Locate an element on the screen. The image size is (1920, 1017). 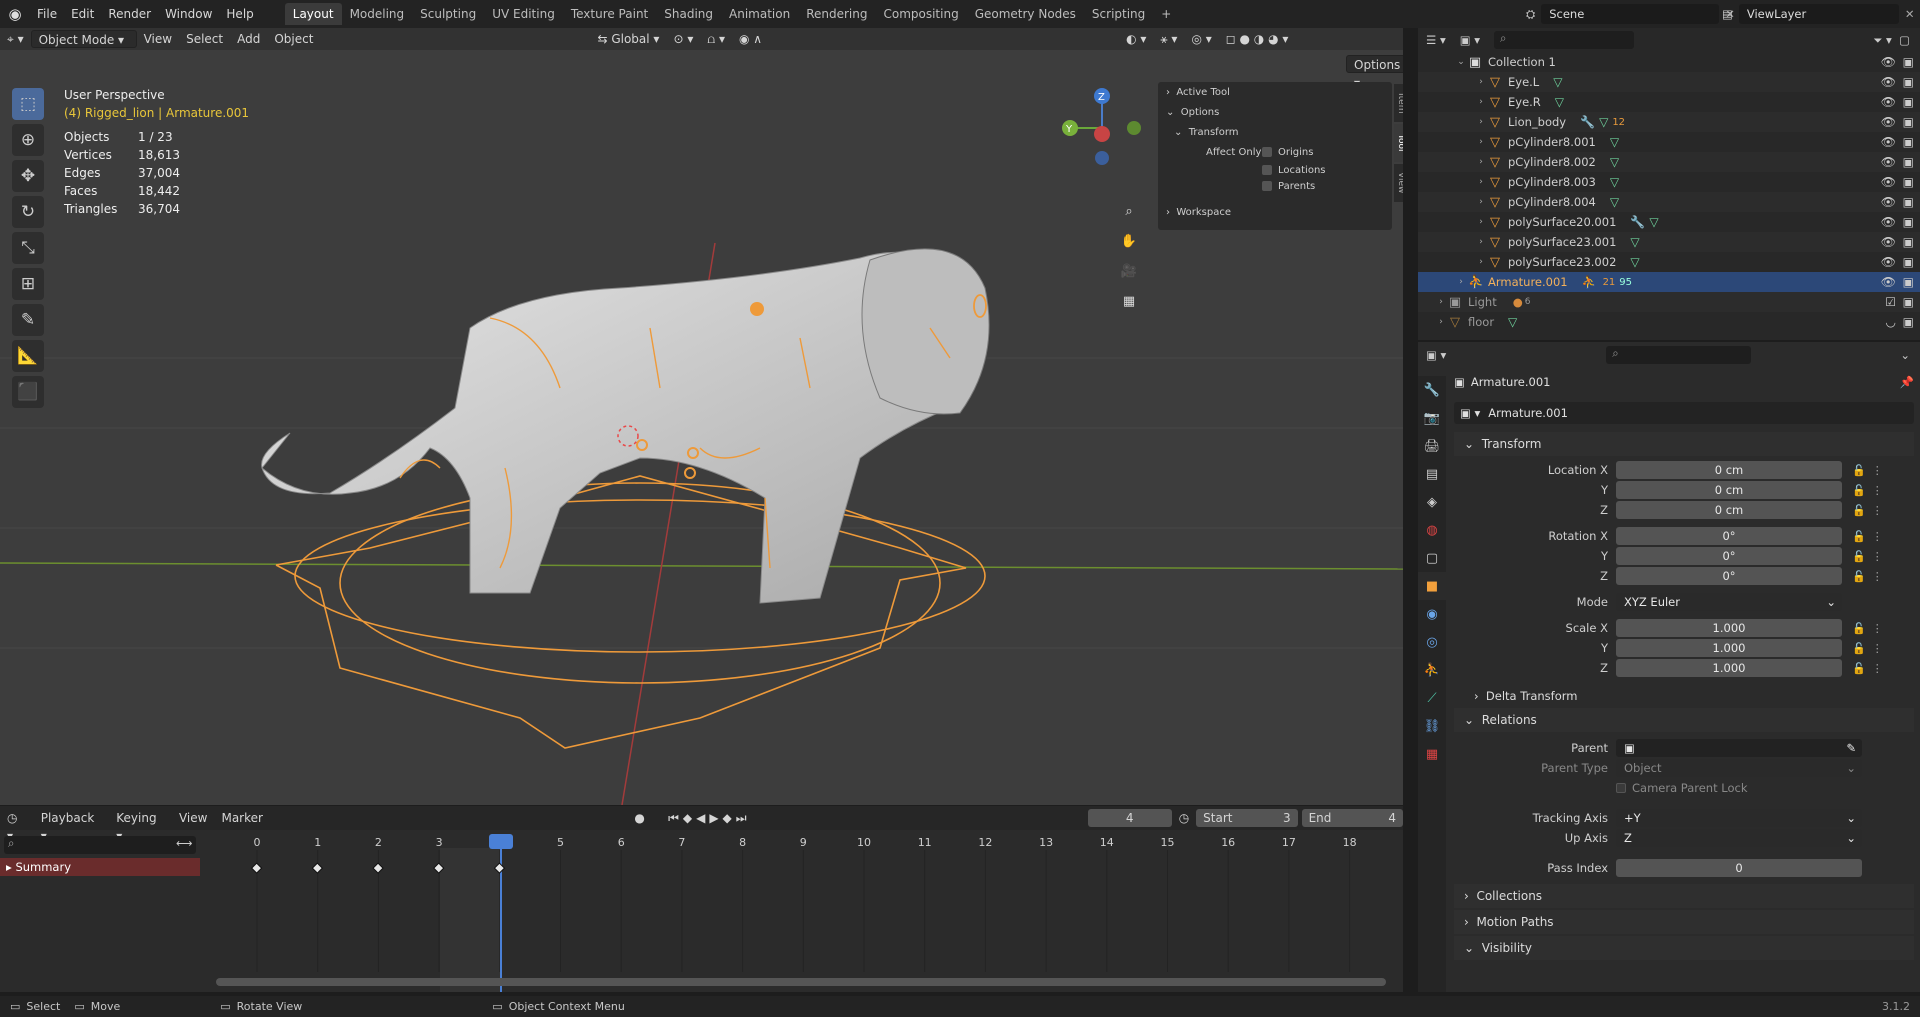
outliner-editor-type-icon: ☰ ▾ is located at coordinates (1436, 40).